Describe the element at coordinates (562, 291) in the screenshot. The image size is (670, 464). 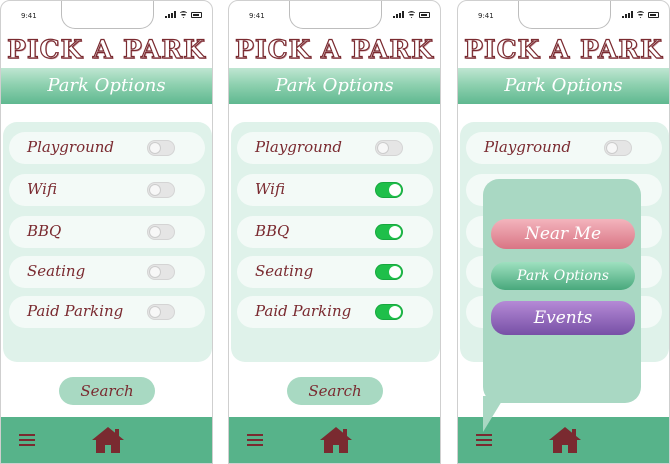
I see `menu-popup: Near Me Park Options Events` at that location.